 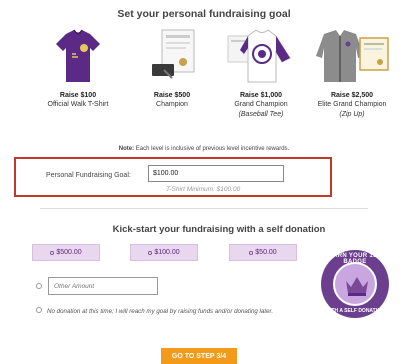 What do you see at coordinates (78, 95) in the screenshot?
I see `reward-level: Raise $100` at bounding box center [78, 95].